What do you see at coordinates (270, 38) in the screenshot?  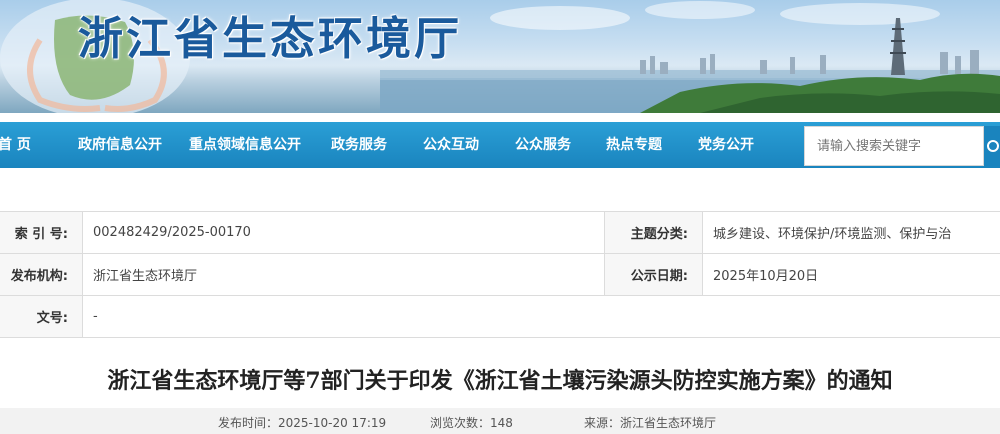 I see `site-title: 浙江省生态环境厅` at bounding box center [270, 38].